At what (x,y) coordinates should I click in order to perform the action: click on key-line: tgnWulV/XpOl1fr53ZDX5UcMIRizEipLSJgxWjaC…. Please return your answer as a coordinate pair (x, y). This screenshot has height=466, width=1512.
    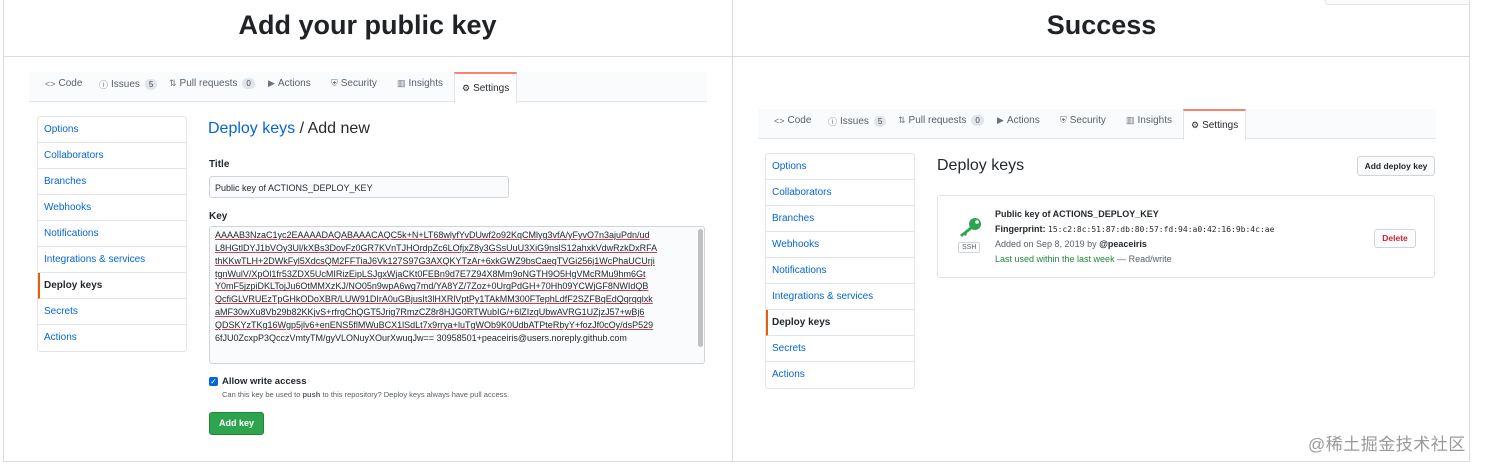
    Looking at the image, I should click on (430, 273).